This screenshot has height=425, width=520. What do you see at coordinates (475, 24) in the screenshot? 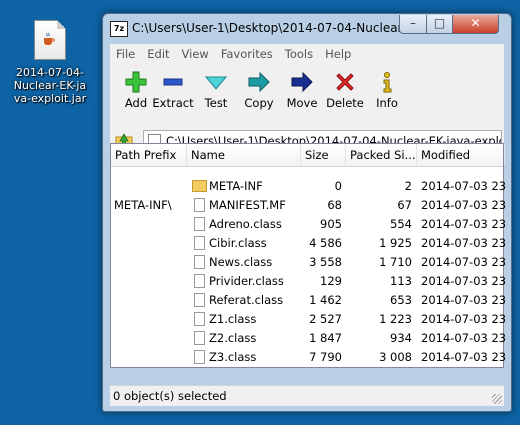
I see `close-button: ✕` at bounding box center [475, 24].